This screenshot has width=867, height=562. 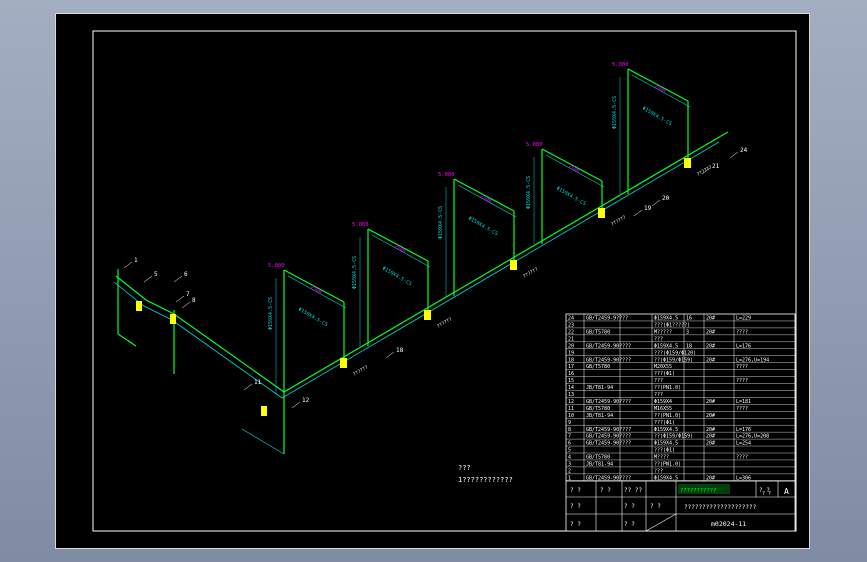 I want to click on note-label: ???, so click(x=464, y=468).